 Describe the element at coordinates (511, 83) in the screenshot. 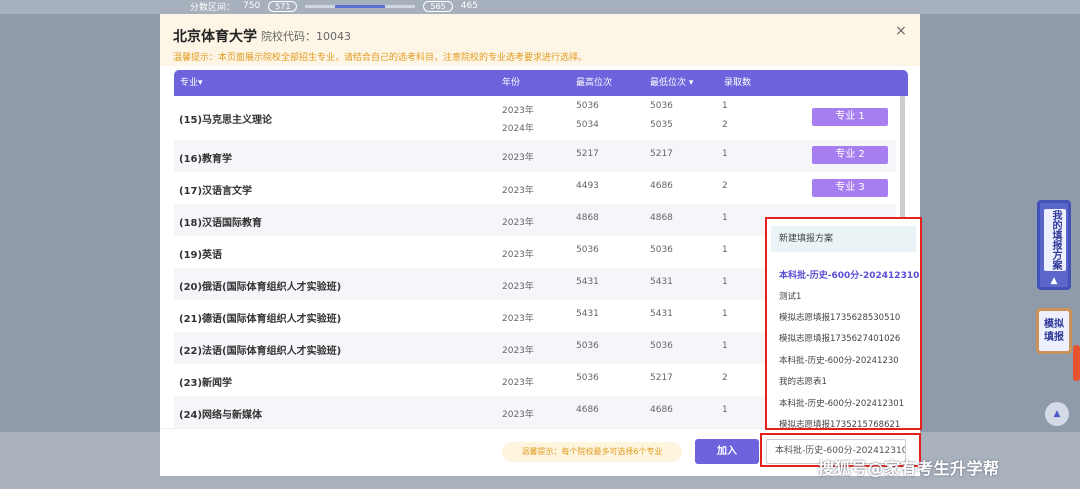

I see `header-year: 年份` at that location.